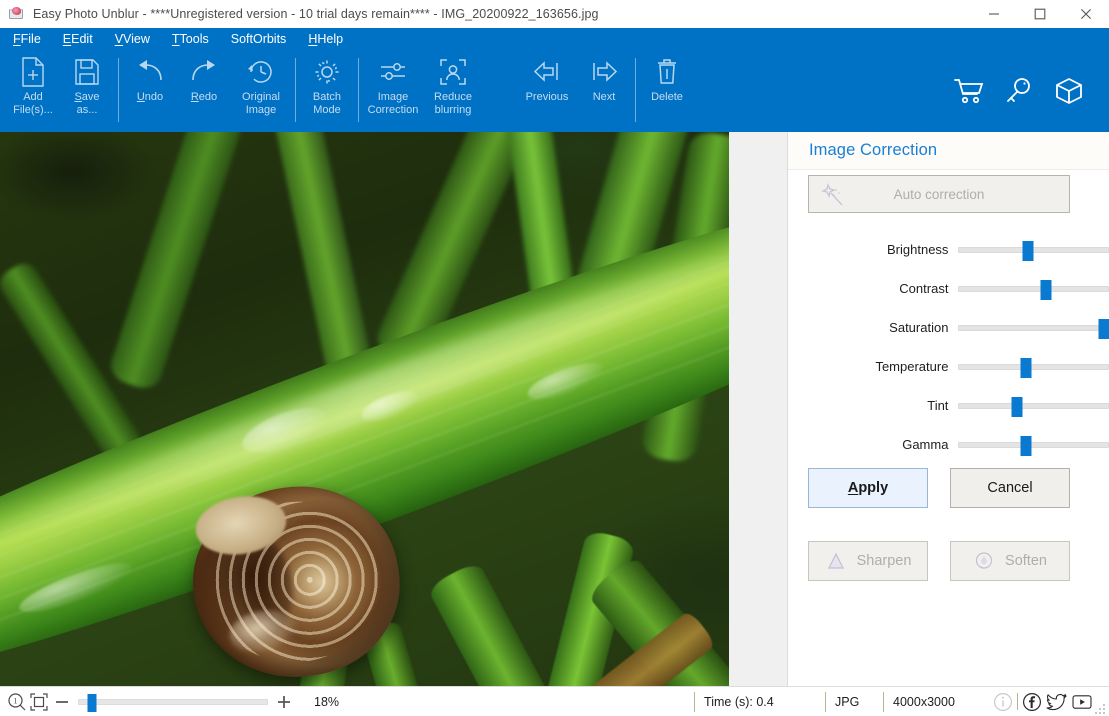 Image resolution: width=1109 pixels, height=716 pixels. Describe the element at coordinates (547, 72) in the screenshot. I see `arrow-left-icon` at that location.